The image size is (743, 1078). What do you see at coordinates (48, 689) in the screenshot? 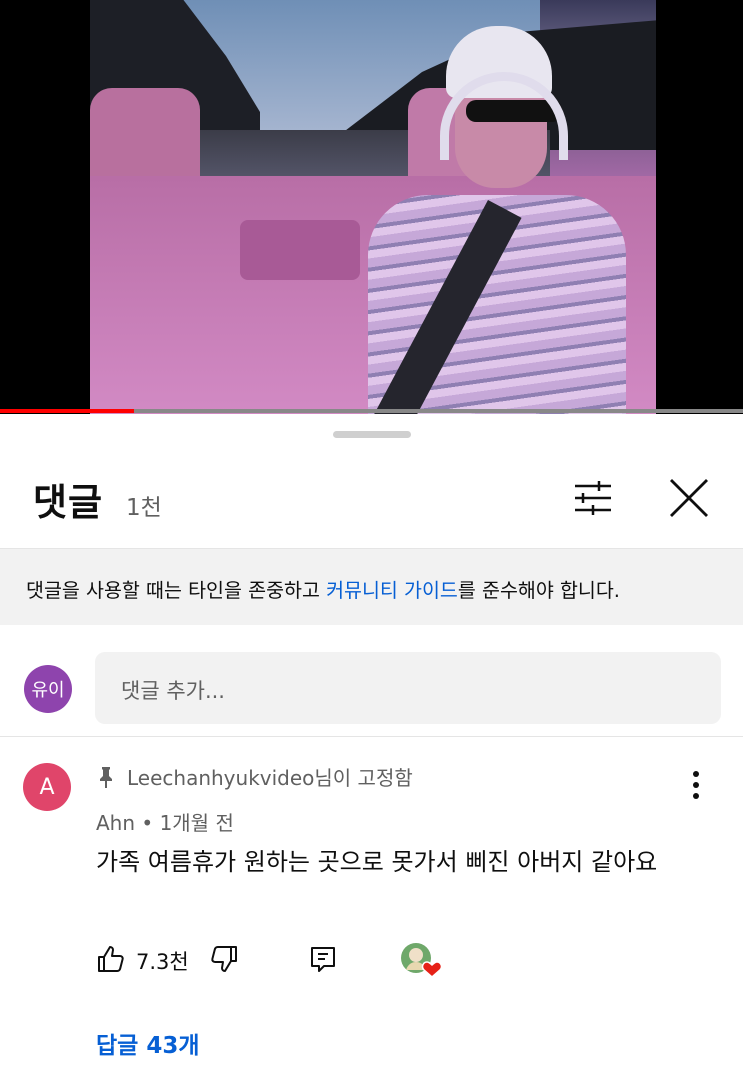
I see `user-avatar: 유이` at bounding box center [48, 689].